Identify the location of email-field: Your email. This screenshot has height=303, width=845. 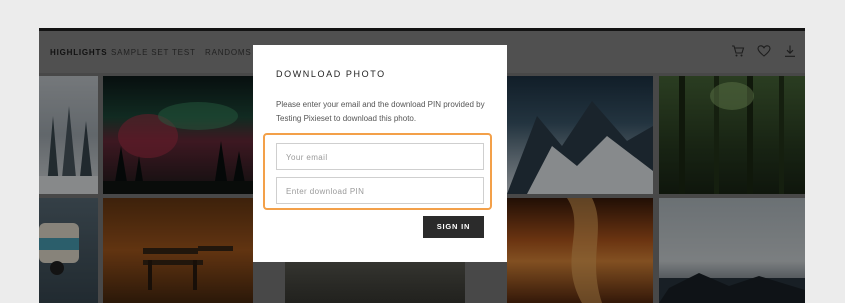
(380, 156).